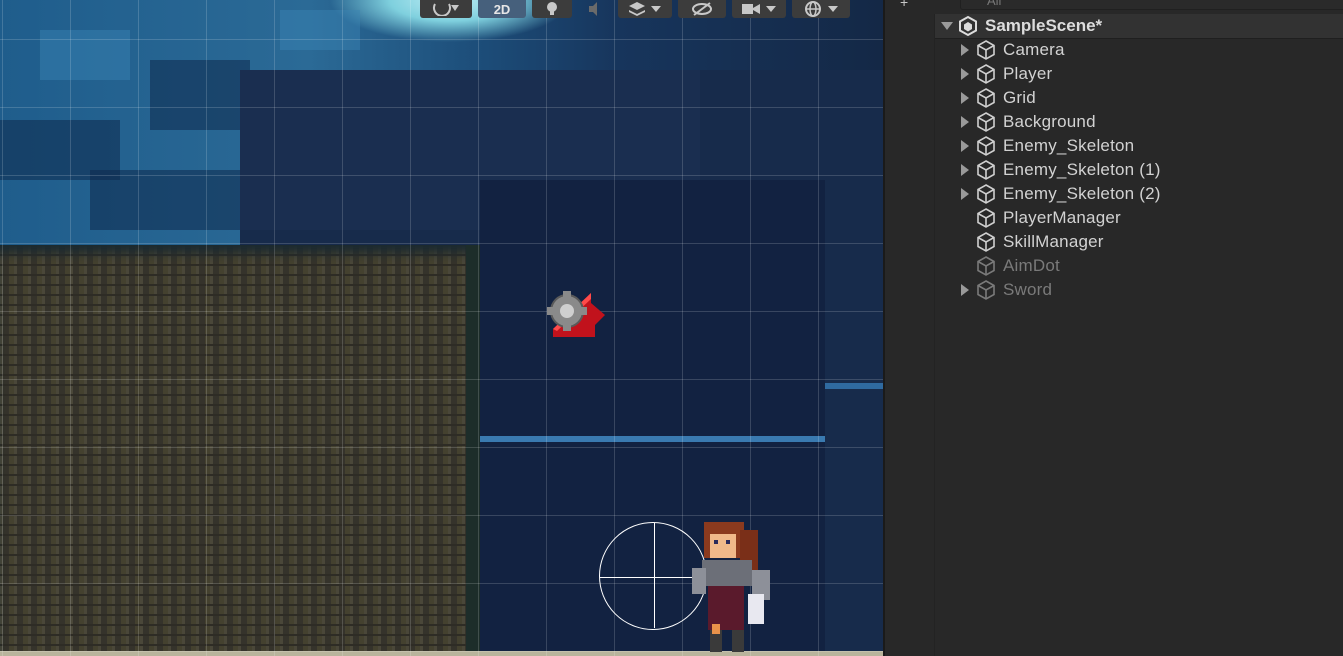  I want to click on hierarchy-item-label: Enemy_Skeleton, so click(1069, 145).